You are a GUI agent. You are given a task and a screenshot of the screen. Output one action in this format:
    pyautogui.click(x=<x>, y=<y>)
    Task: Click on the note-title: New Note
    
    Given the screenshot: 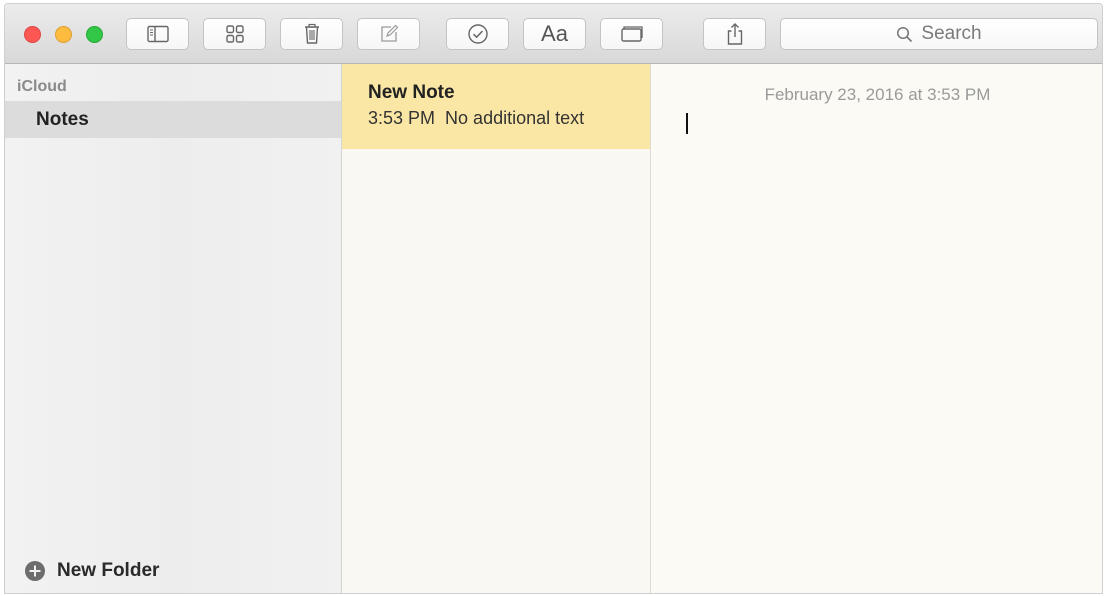 What is the action you would take?
    pyautogui.click(x=411, y=92)
    